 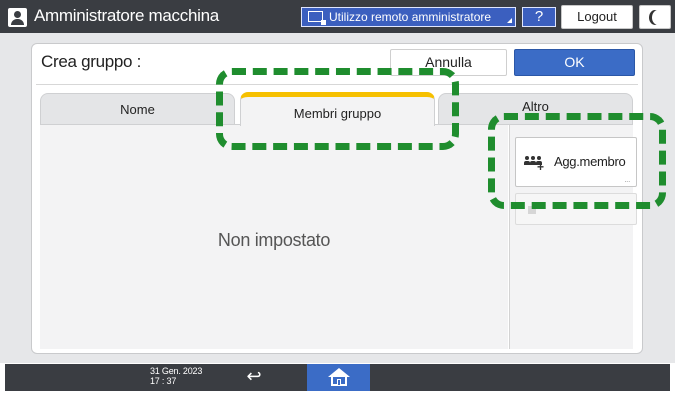 What do you see at coordinates (137, 108) in the screenshot?
I see `tab-nome: Nome` at bounding box center [137, 108].